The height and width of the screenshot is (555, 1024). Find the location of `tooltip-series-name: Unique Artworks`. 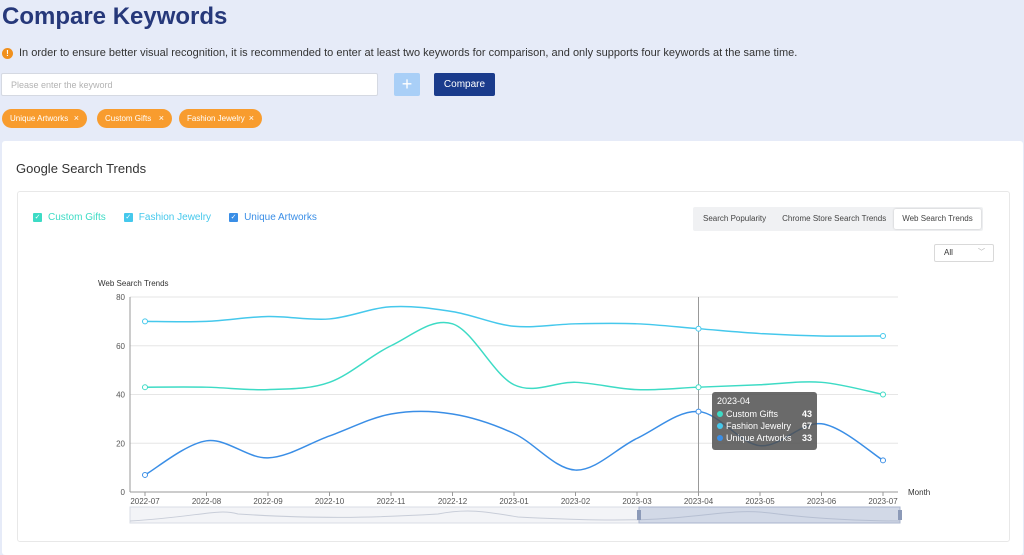

tooltip-series-name: Unique Artworks is located at coordinates (759, 438).